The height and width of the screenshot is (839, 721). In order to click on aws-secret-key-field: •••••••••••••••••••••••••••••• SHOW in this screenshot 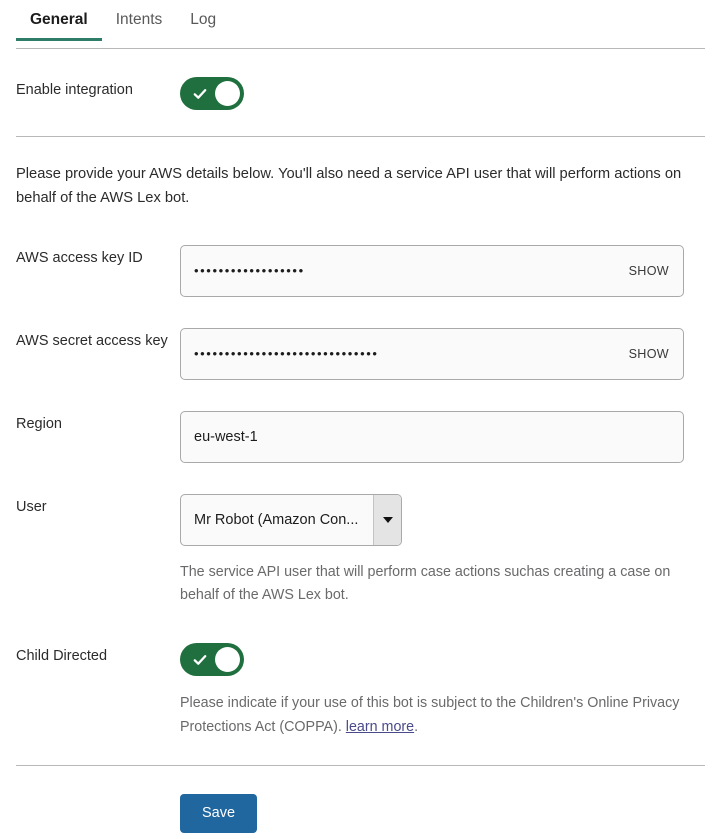, I will do `click(442, 353)`.